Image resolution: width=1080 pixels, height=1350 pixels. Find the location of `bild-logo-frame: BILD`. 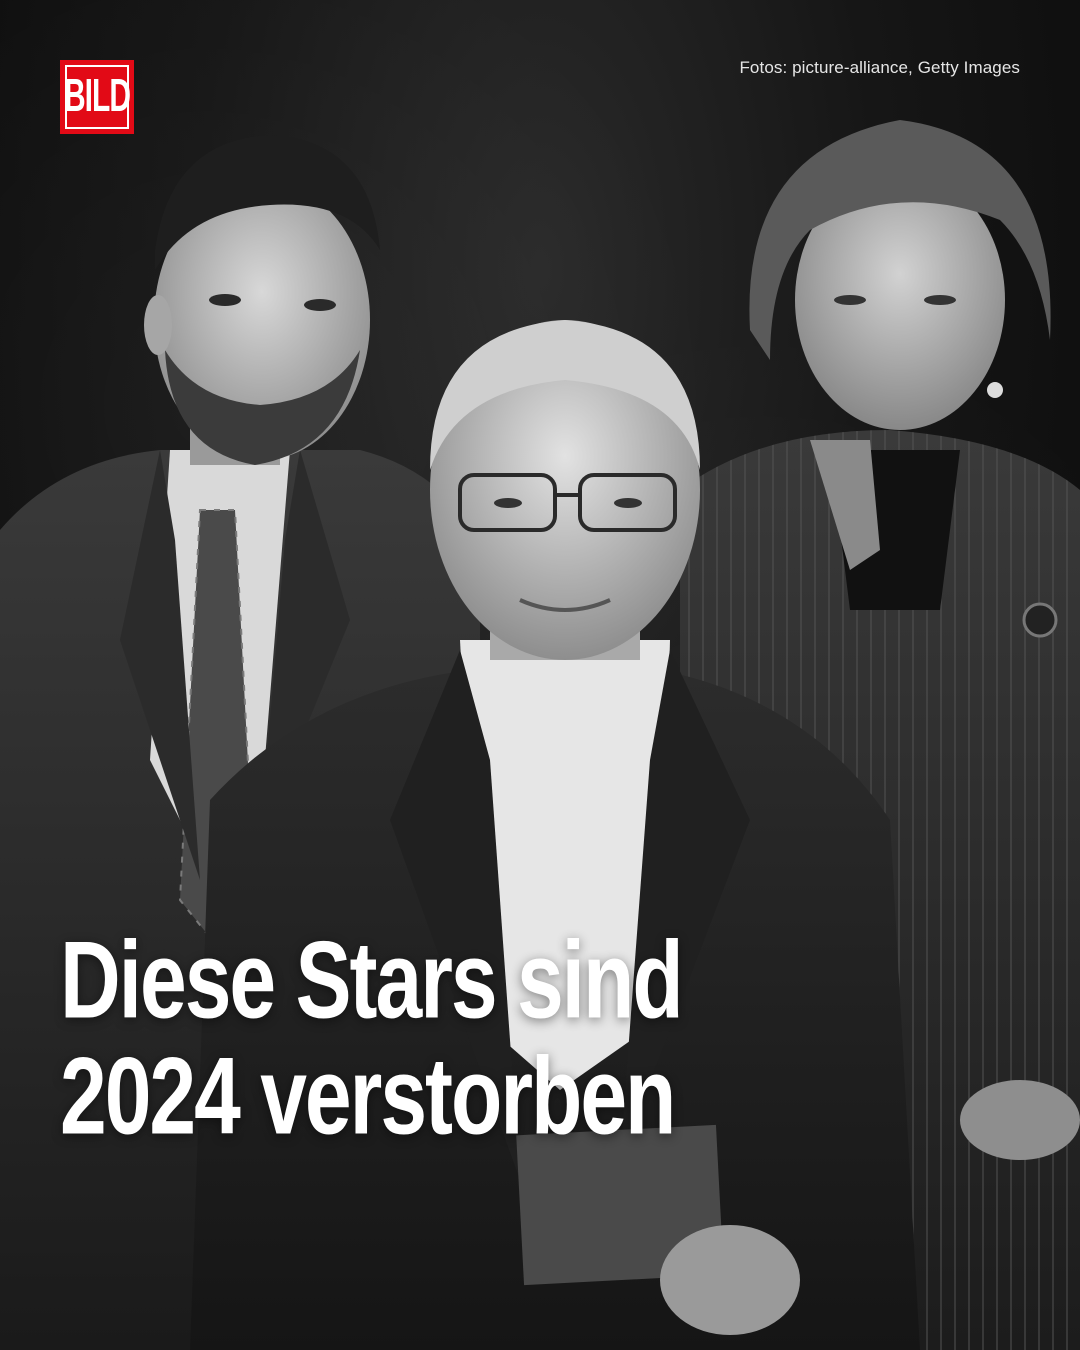

bild-logo-frame: BILD is located at coordinates (97, 97).